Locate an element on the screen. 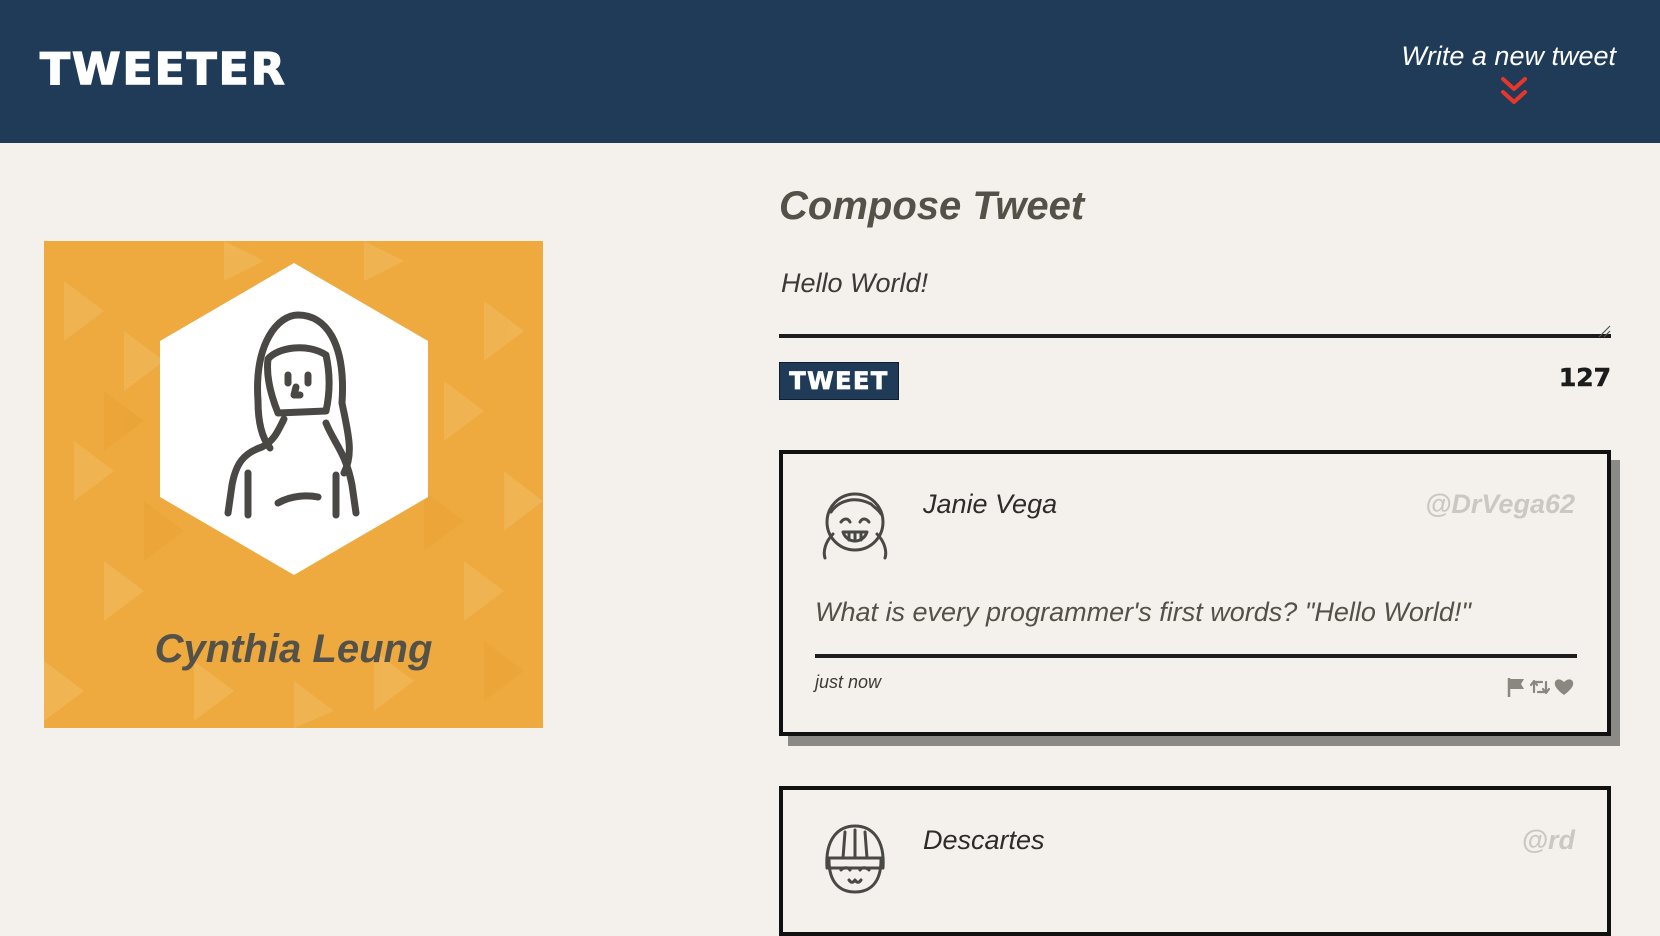  tweet-button: TWEET is located at coordinates (839, 381).